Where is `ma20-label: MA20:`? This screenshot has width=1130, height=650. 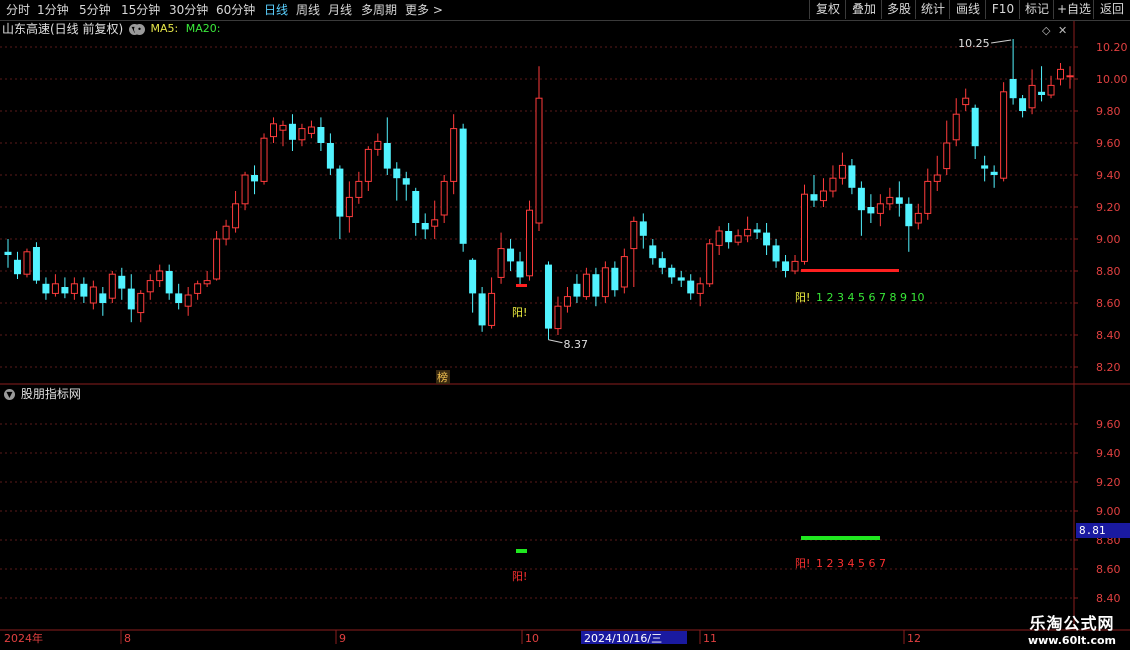 ma20-label: MA20: is located at coordinates (203, 28).